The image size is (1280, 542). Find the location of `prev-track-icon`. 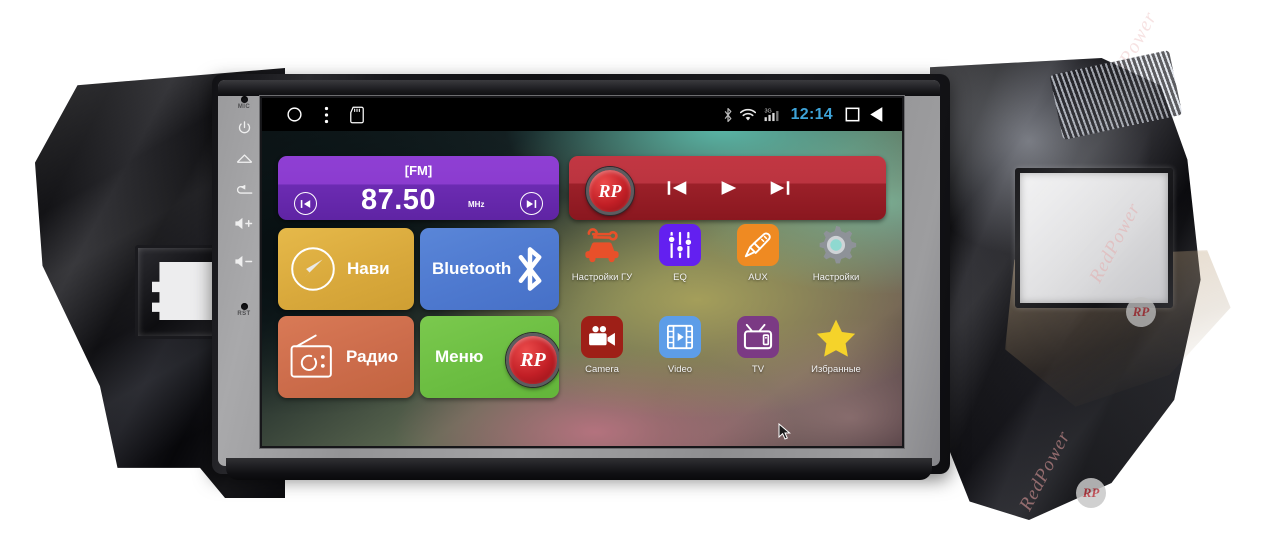

prev-track-icon is located at coordinates (677, 188).